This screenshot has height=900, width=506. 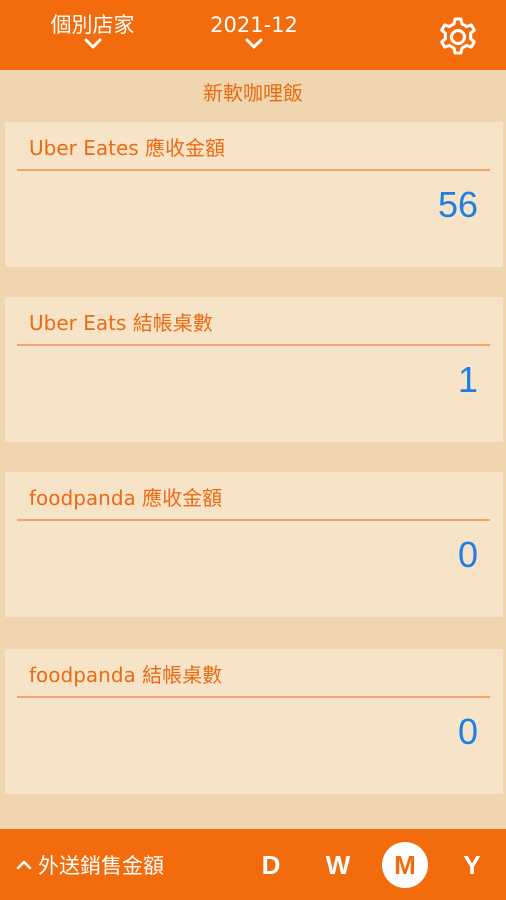 What do you see at coordinates (458, 36) in the screenshot?
I see `gear-icon` at bounding box center [458, 36].